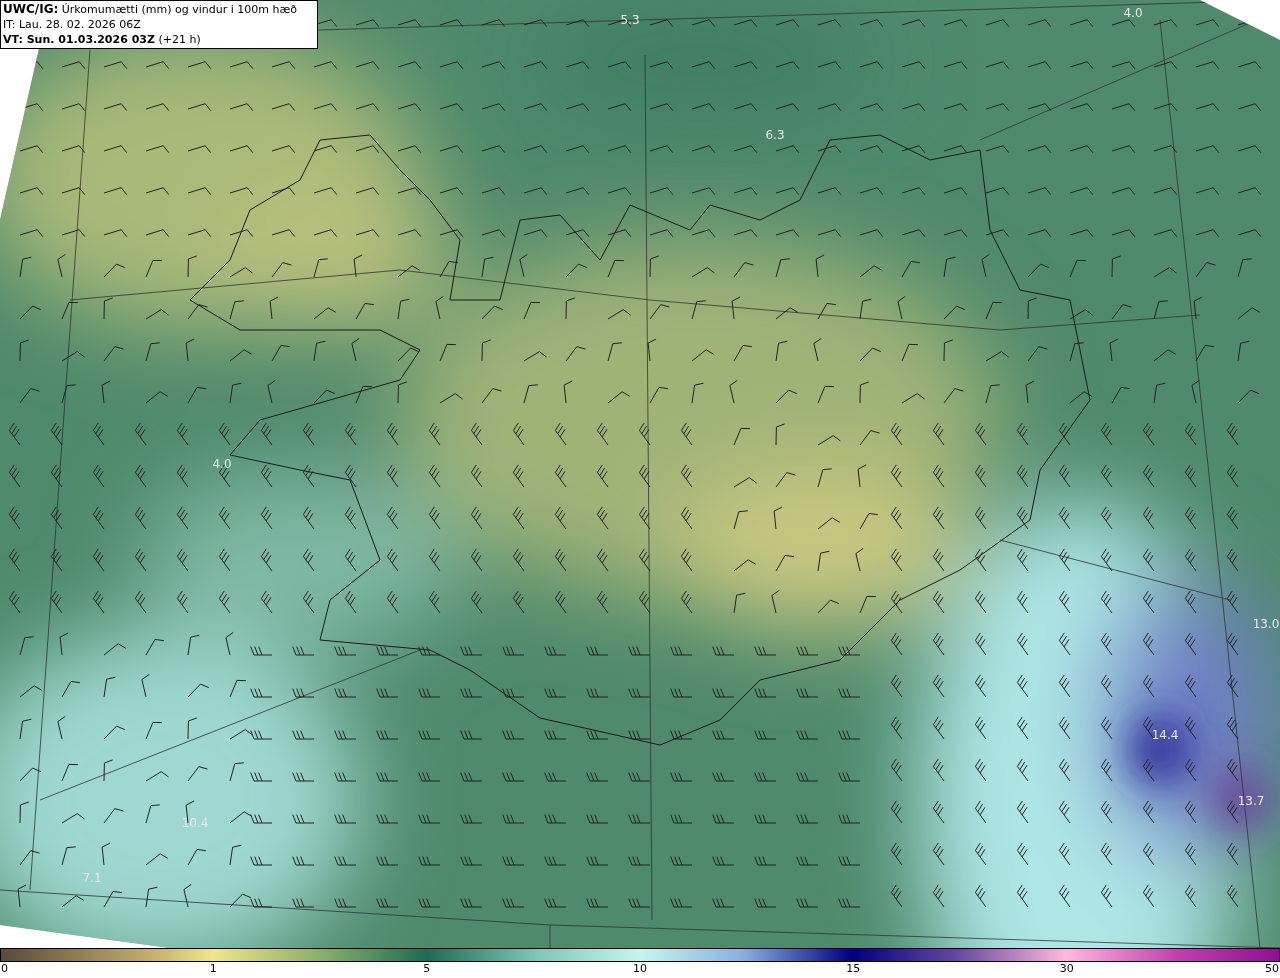 The image size is (1280, 978). I want to click on value-label: 7.1, so click(92, 878).